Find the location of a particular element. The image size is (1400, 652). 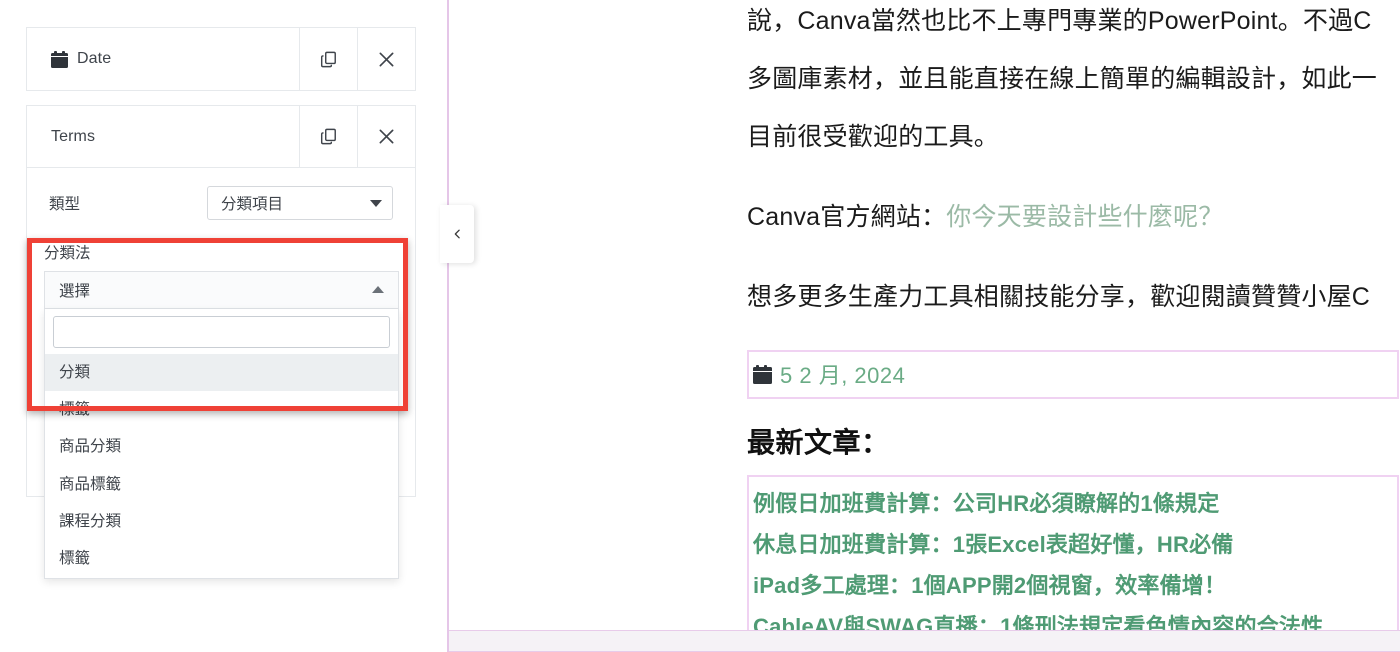

taxonomy-field-group: 分類法 選擇 分類 標籤 商品分類 商品標籤 課程分類 標籤 is located at coordinates (221, 412).